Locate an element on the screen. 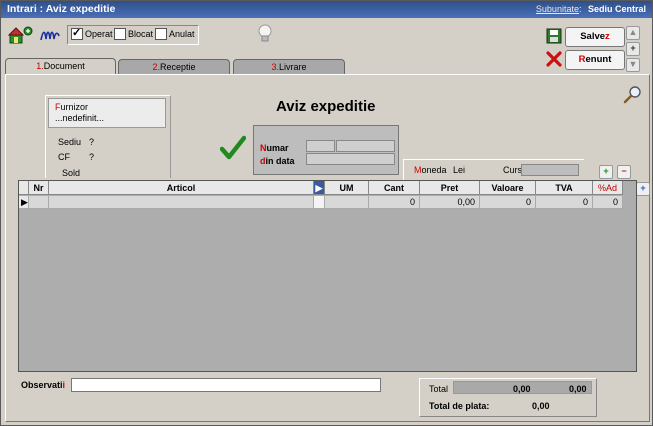  number-series-field is located at coordinates (320, 146).